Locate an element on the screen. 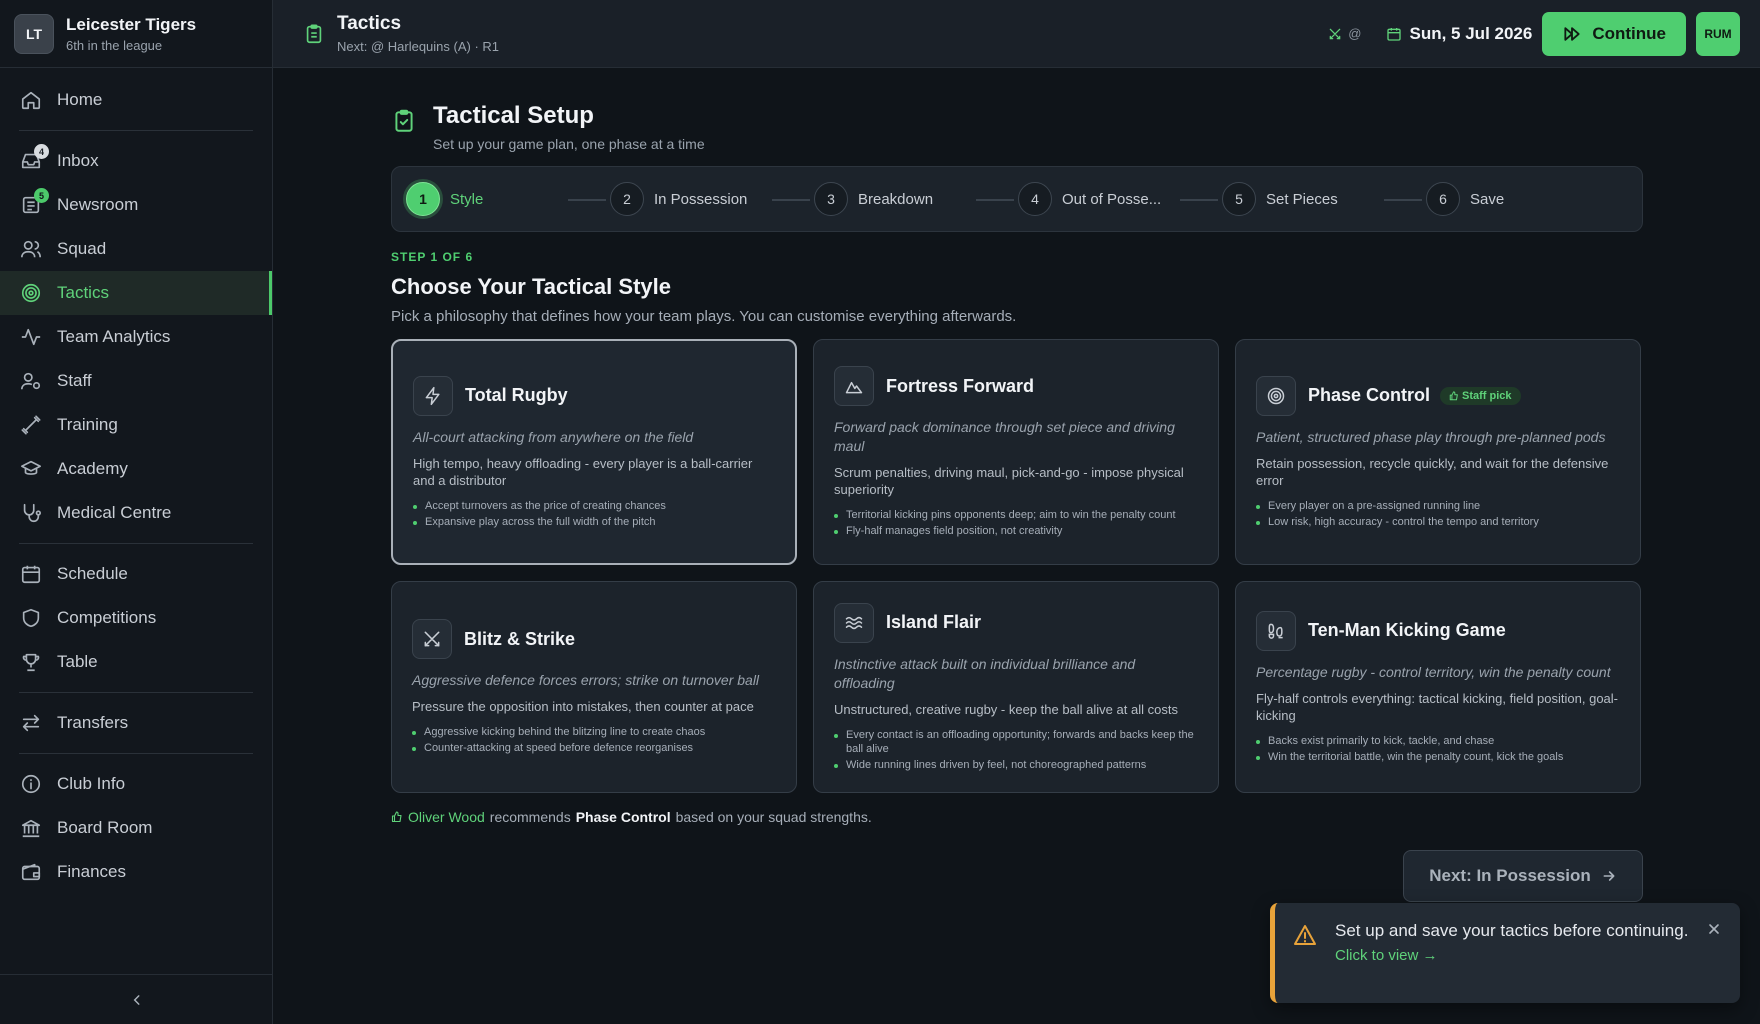  dumbbell-icon is located at coordinates (31, 425).